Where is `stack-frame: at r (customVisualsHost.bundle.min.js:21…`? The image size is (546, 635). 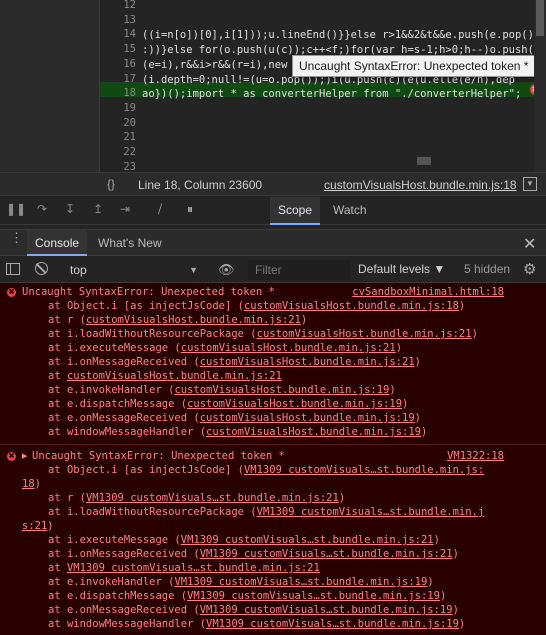 stack-frame: at r (customVisualsHost.bundle.min.js:21… is located at coordinates (177, 320).